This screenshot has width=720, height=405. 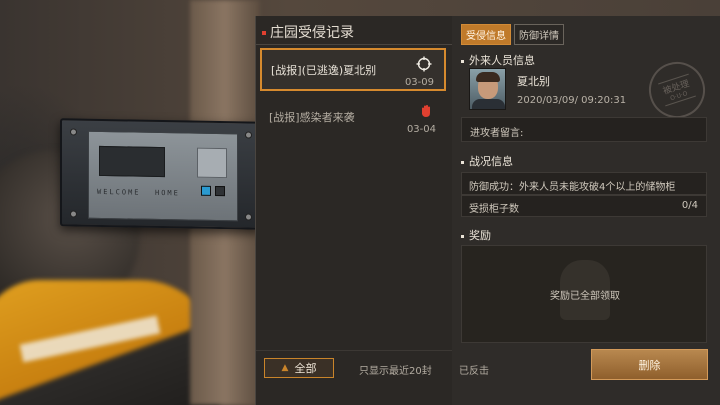 What do you see at coordinates (305, 368) in the screenshot?
I see `filter-all-label: 全部` at bounding box center [305, 368].